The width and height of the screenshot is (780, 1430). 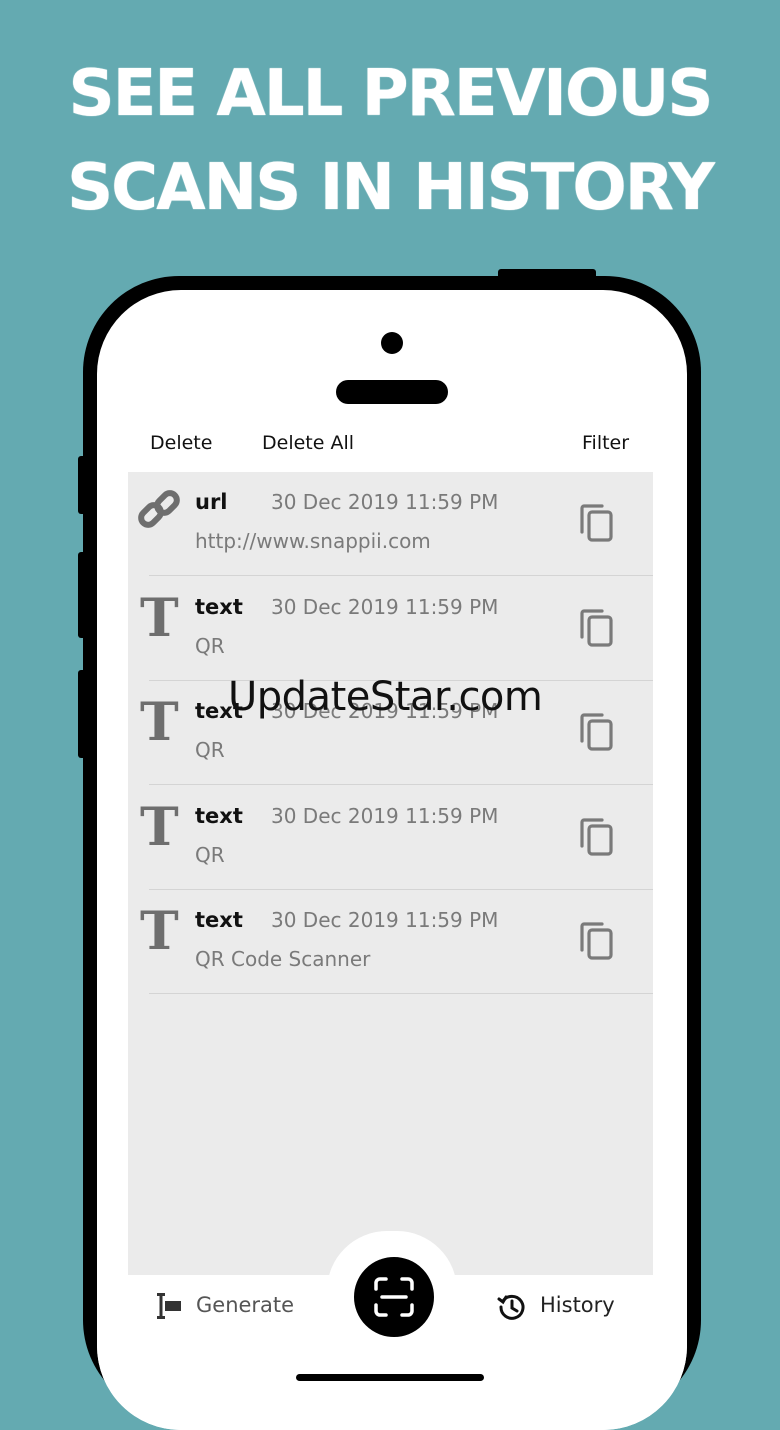 I want to click on delete-button: Delete, so click(x=181, y=443).